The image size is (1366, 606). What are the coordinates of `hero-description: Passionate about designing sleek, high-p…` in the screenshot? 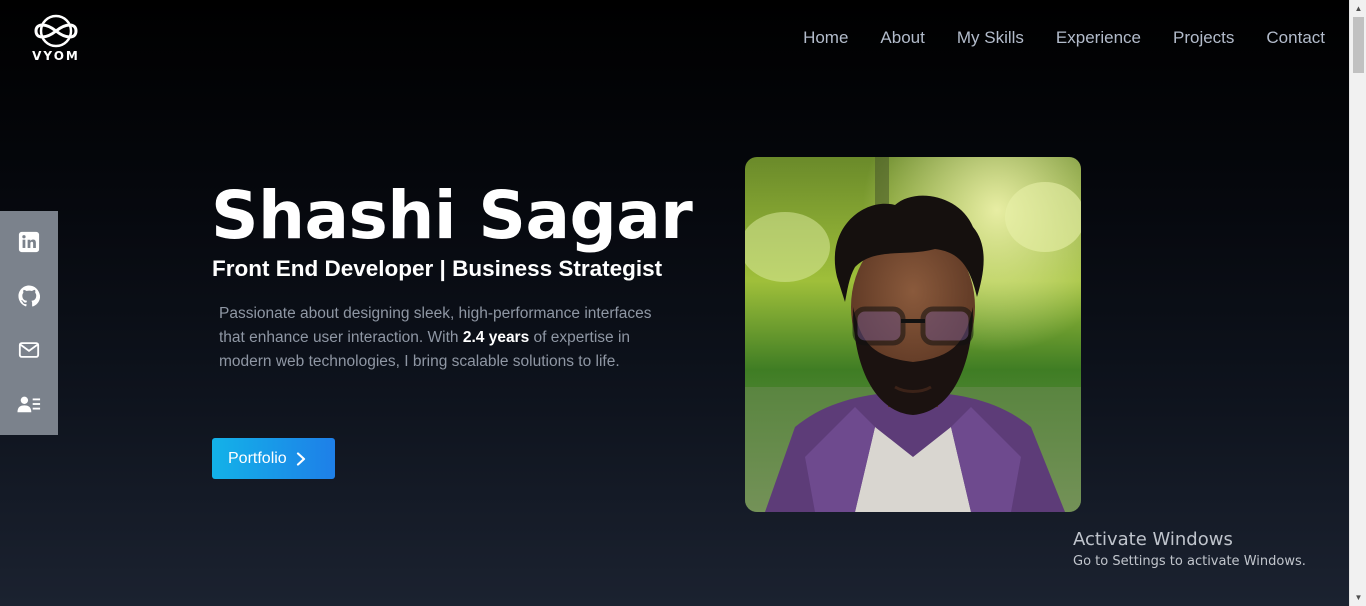 It's located at (439, 338).